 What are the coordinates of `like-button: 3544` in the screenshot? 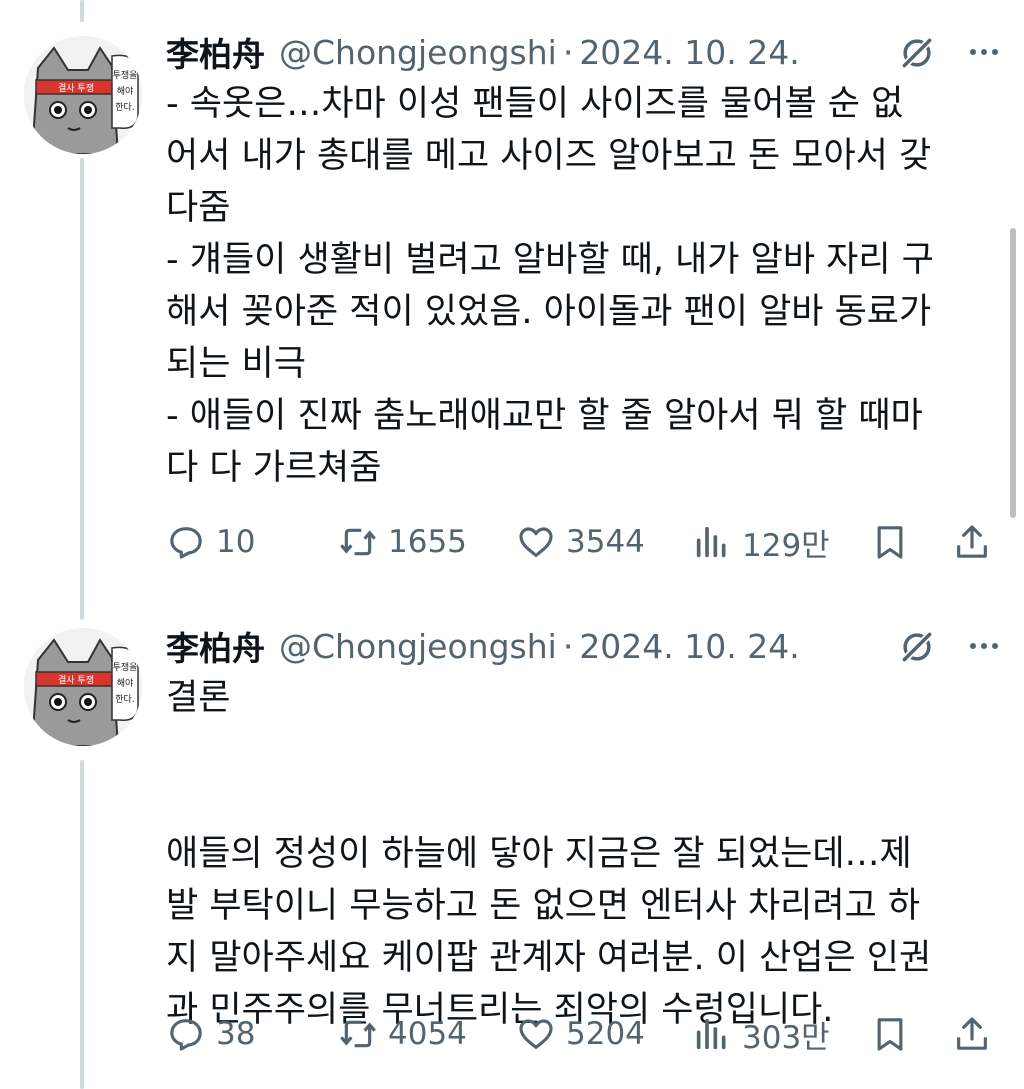 It's located at (580, 542).